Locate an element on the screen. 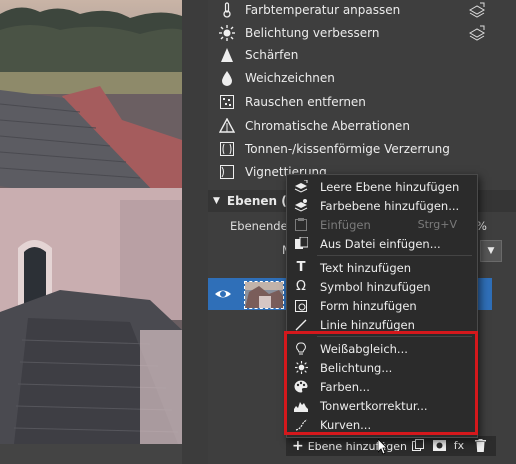 This screenshot has width=516, height=464. distortion-icon is located at coordinates (227, 149).